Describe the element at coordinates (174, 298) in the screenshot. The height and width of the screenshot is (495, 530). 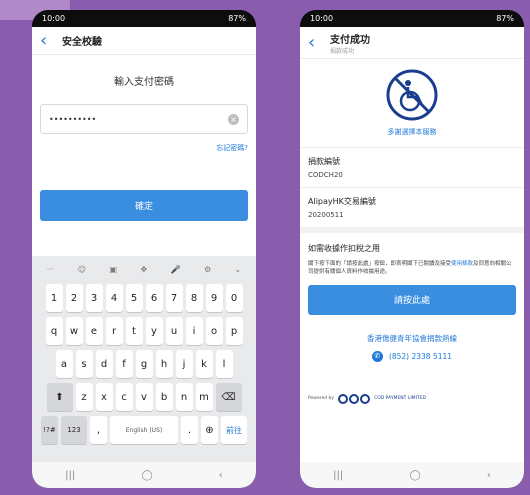
I see `key: 7` at that location.